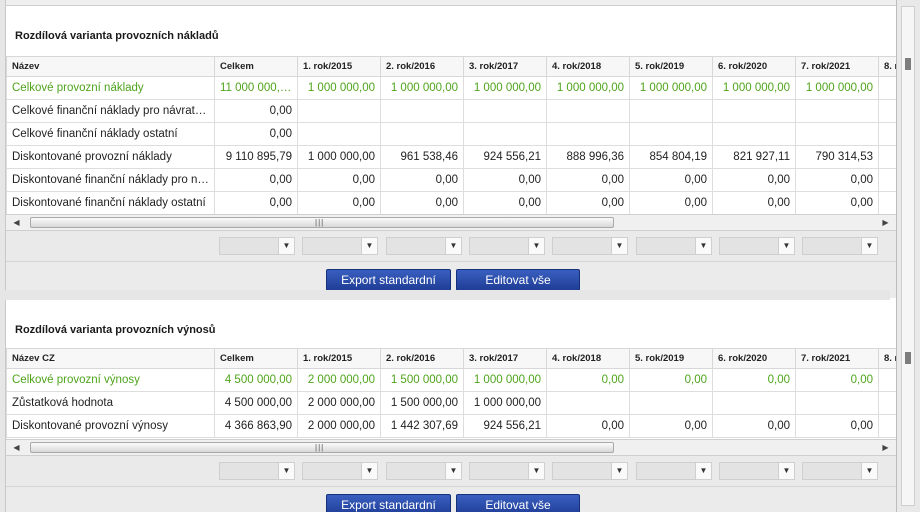 The image size is (920, 512). Describe the element at coordinates (422, 380) in the screenshot. I see `table-cell: 1 500 000,00` at that location.